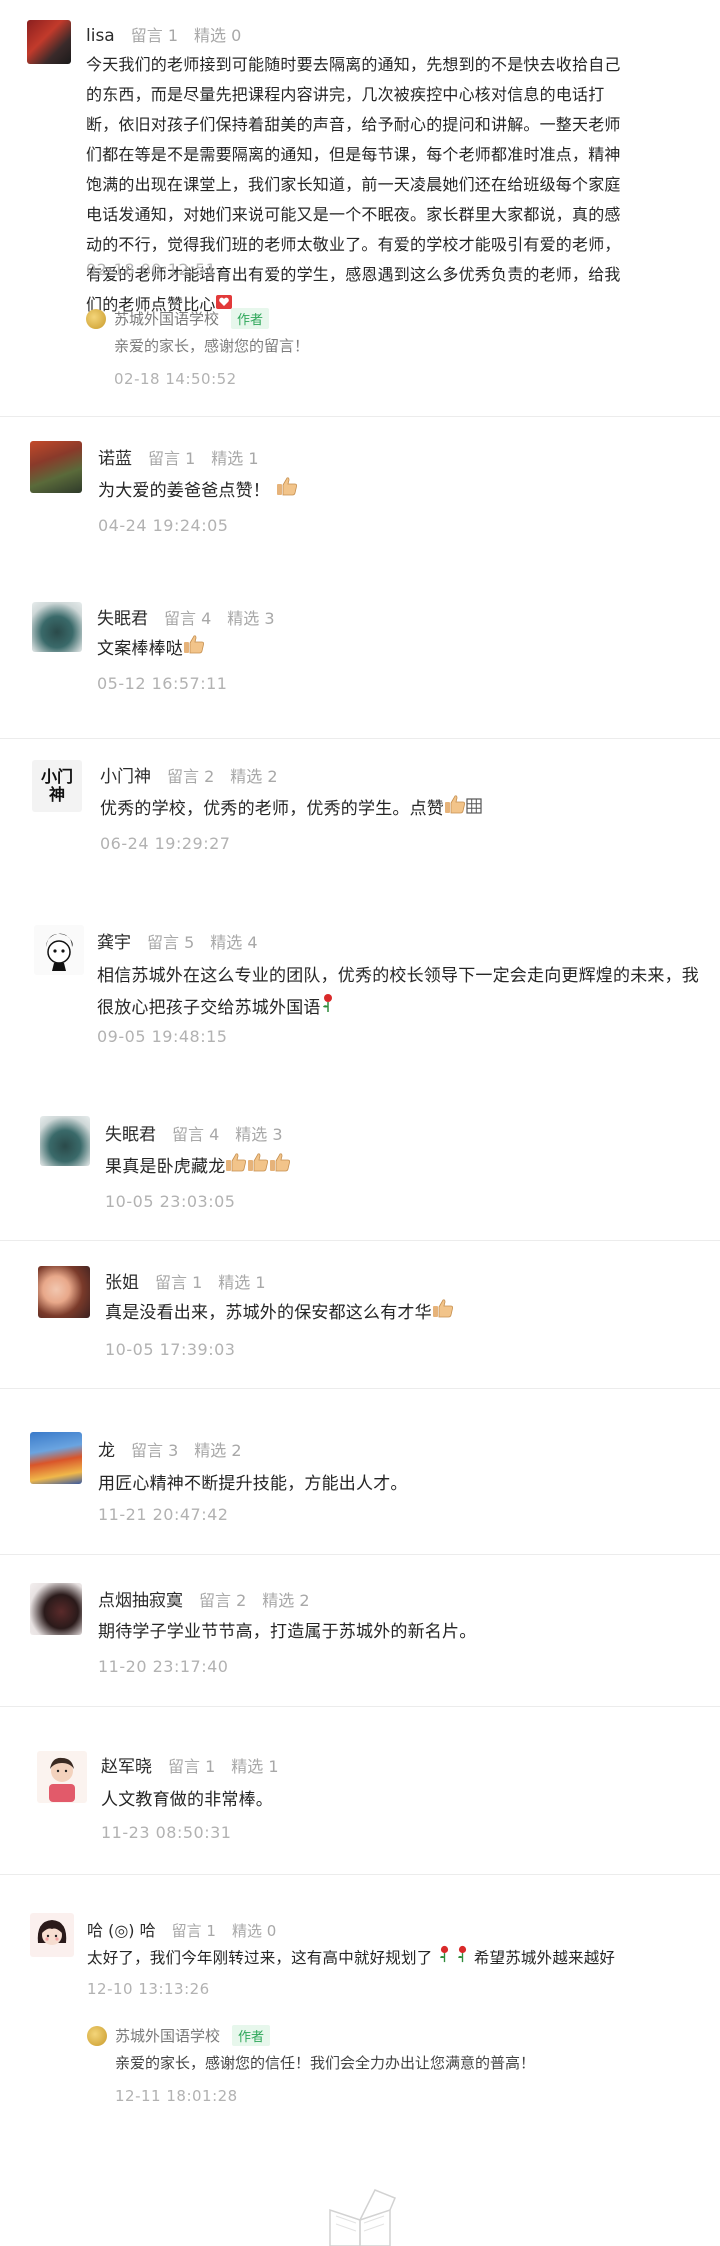  I want to click on commenter-name: 诺蓝, so click(115, 456).